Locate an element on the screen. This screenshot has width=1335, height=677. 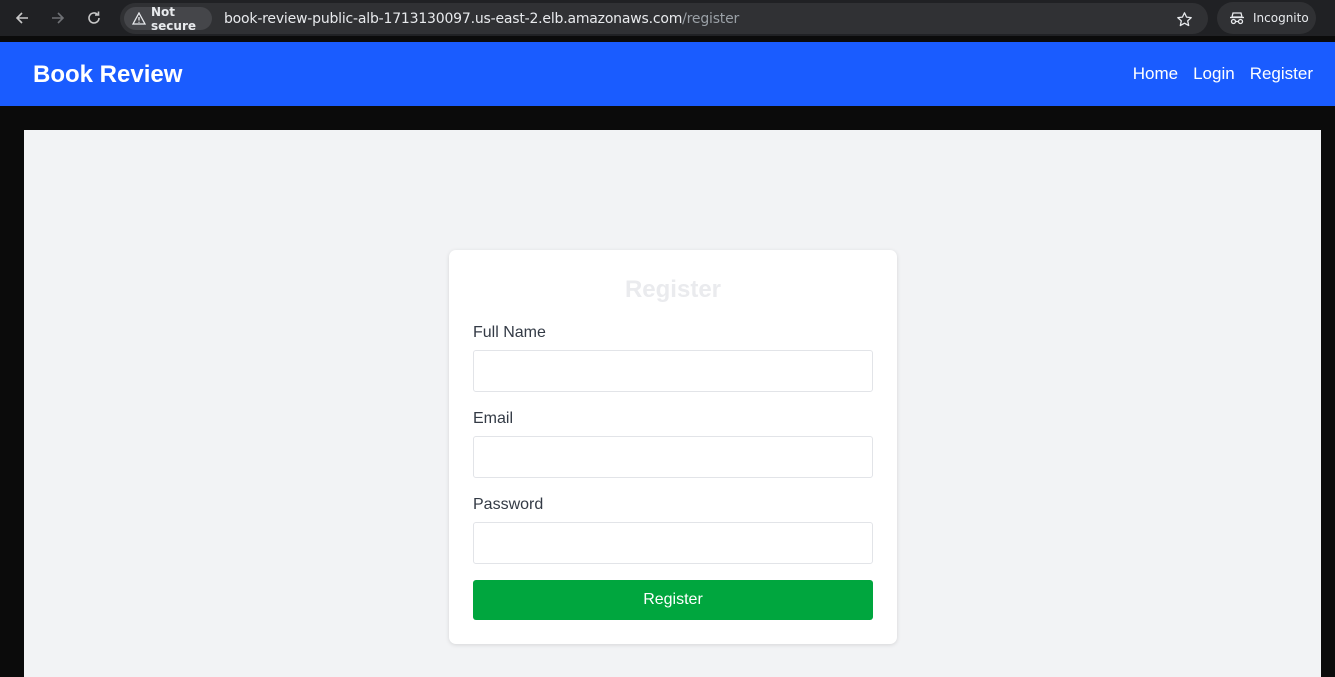
reload-icon is located at coordinates (94, 18).